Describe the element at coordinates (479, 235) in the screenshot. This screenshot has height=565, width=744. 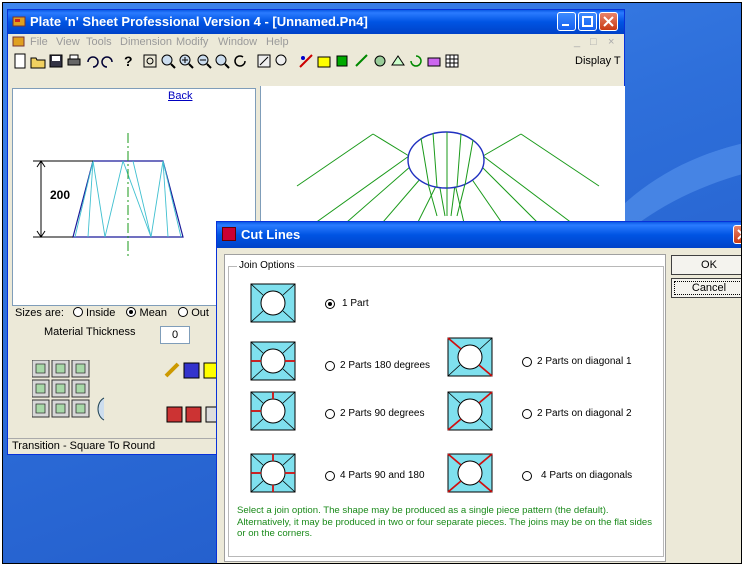
I see `dialog-titlebar: Cut Lines` at that location.